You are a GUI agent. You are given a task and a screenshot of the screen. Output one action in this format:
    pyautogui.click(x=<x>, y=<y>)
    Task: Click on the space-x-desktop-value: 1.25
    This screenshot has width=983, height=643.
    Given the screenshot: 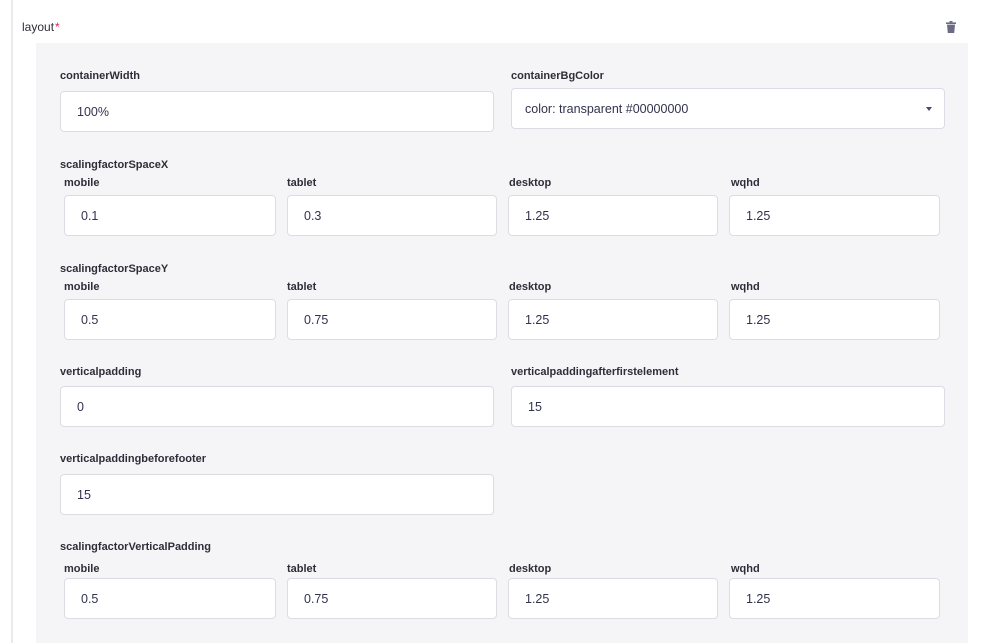 What is the action you would take?
    pyautogui.click(x=537, y=215)
    